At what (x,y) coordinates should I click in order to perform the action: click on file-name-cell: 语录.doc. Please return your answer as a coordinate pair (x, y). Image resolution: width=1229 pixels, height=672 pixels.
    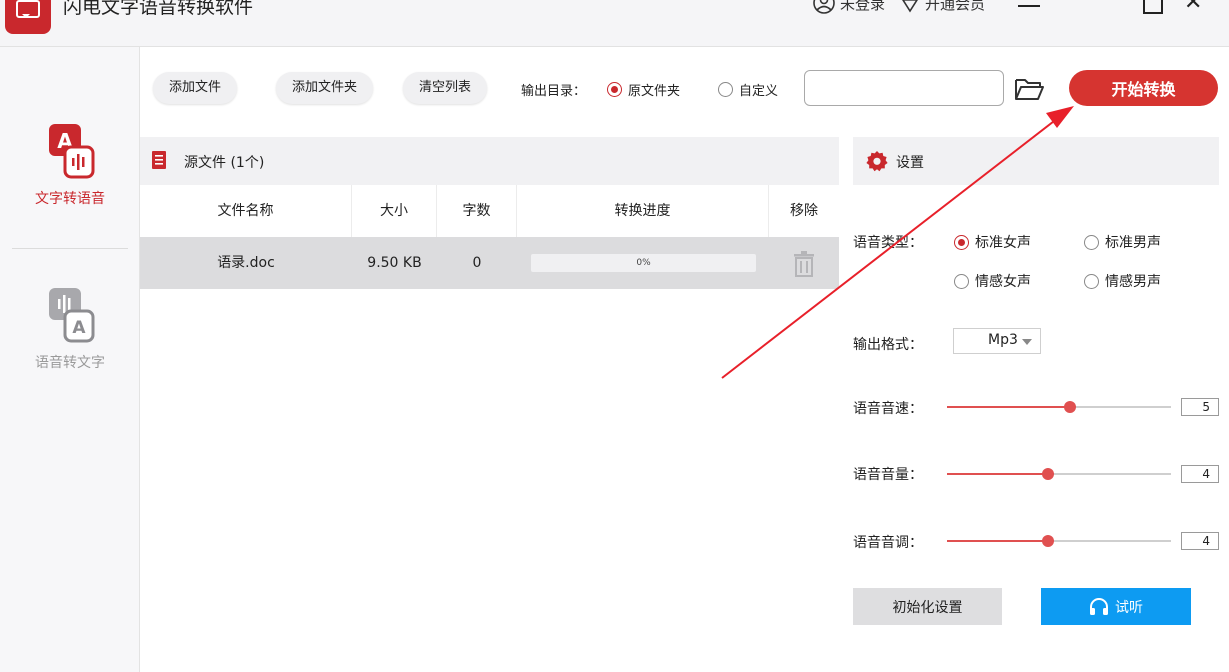
    Looking at the image, I should click on (246, 263).